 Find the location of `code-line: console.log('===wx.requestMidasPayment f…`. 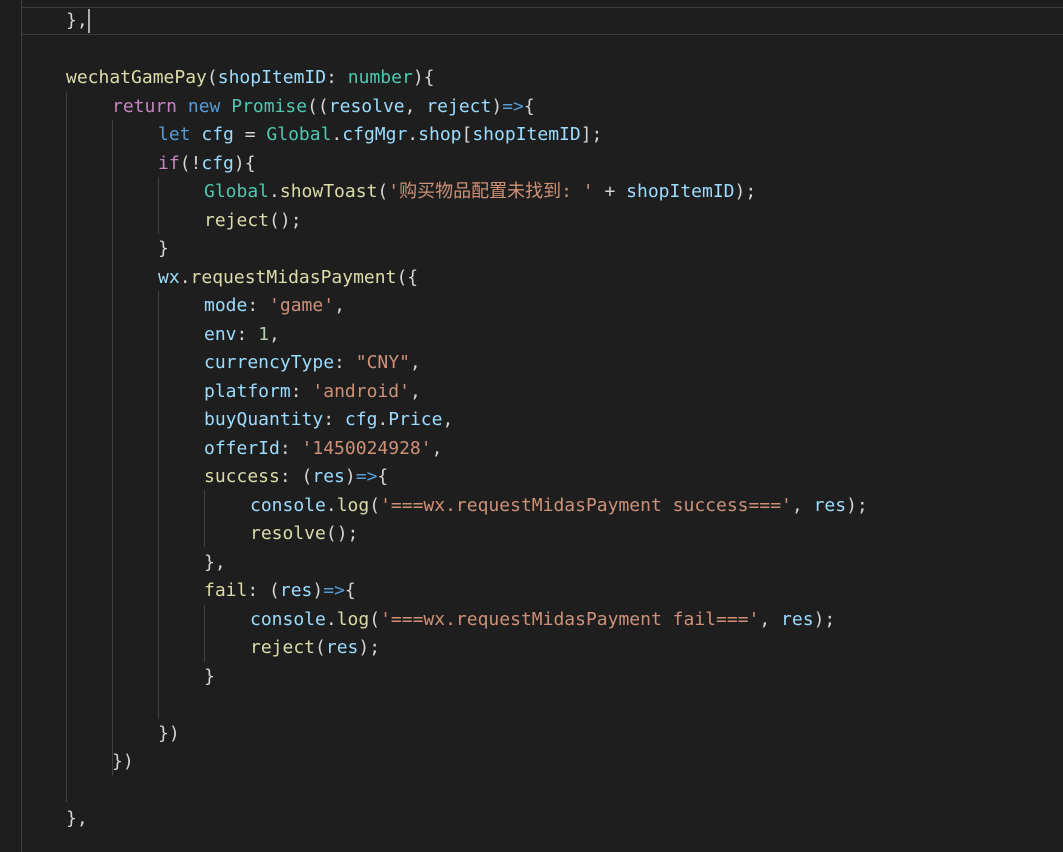

code-line: console.log('===wx.requestMidasPayment f… is located at coordinates (542, 620).